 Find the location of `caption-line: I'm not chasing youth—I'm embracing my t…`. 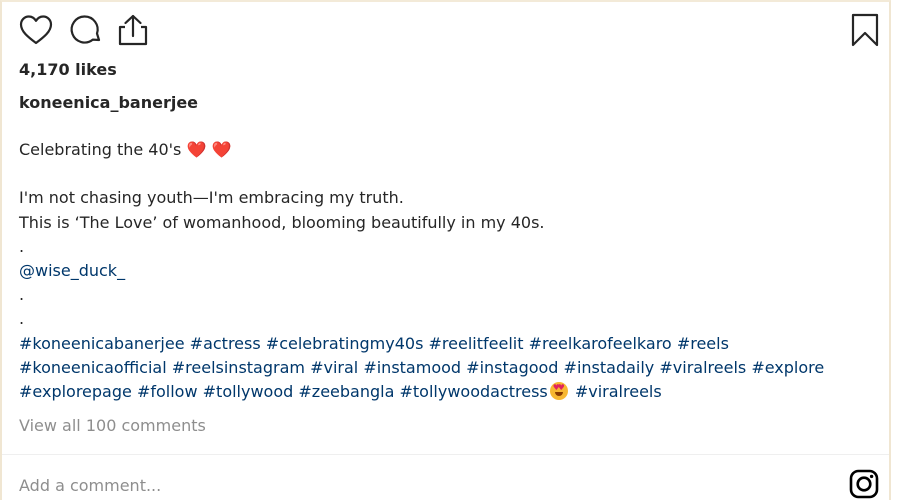

caption-line: I'm not chasing youth—I'm embracing my t… is located at coordinates (211, 198).